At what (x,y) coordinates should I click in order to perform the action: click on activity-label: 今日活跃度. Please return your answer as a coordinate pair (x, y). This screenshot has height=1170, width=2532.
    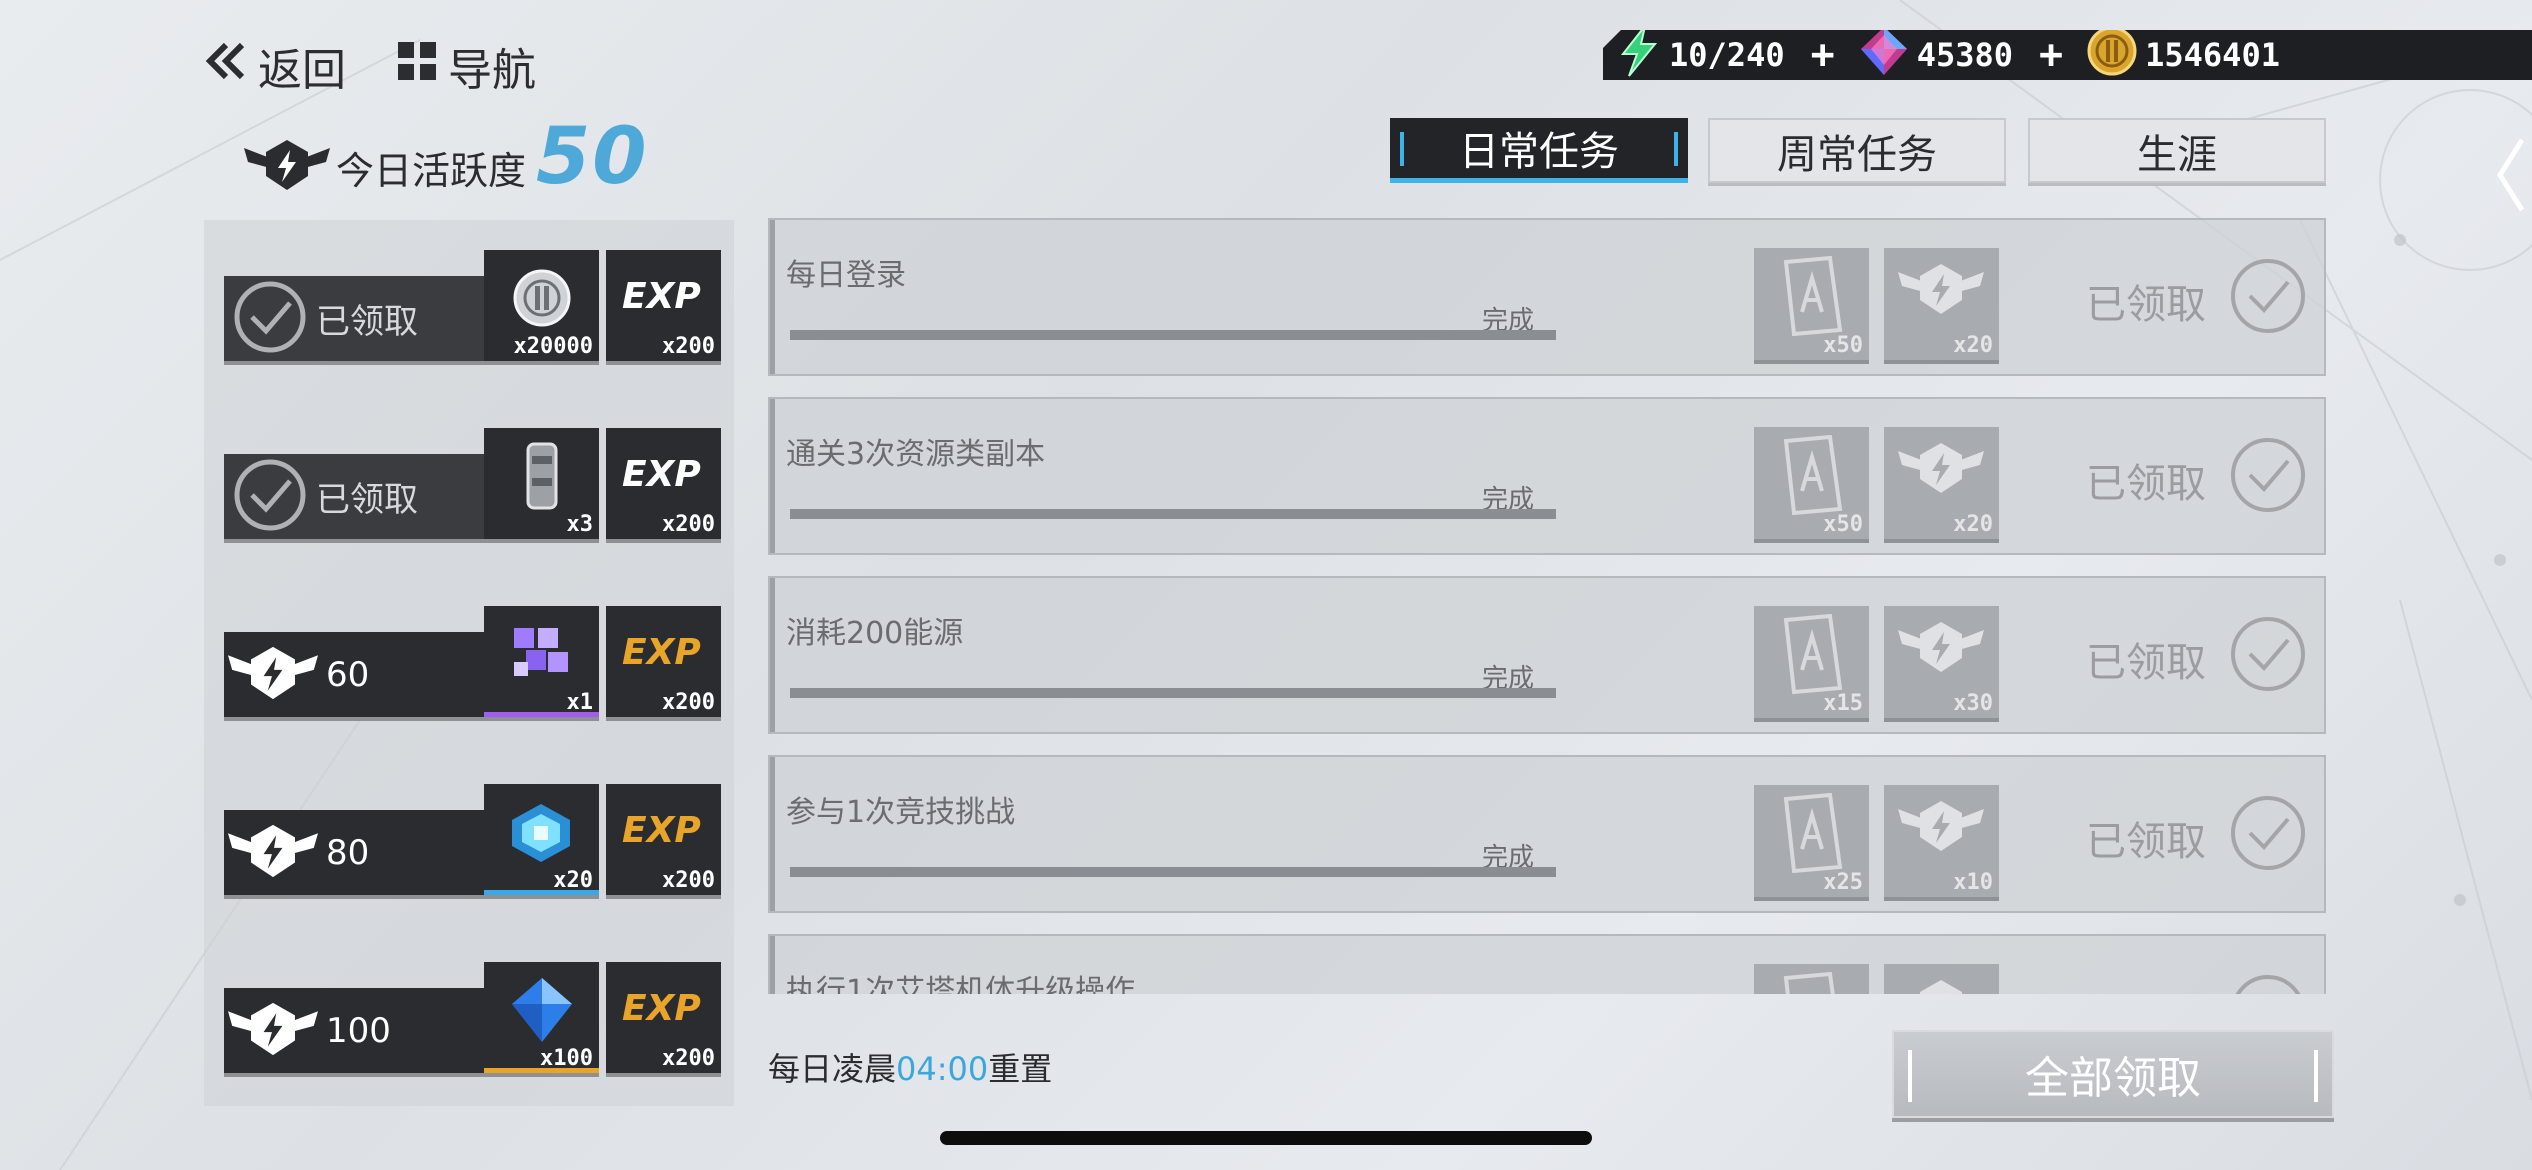
    Looking at the image, I should click on (431, 171).